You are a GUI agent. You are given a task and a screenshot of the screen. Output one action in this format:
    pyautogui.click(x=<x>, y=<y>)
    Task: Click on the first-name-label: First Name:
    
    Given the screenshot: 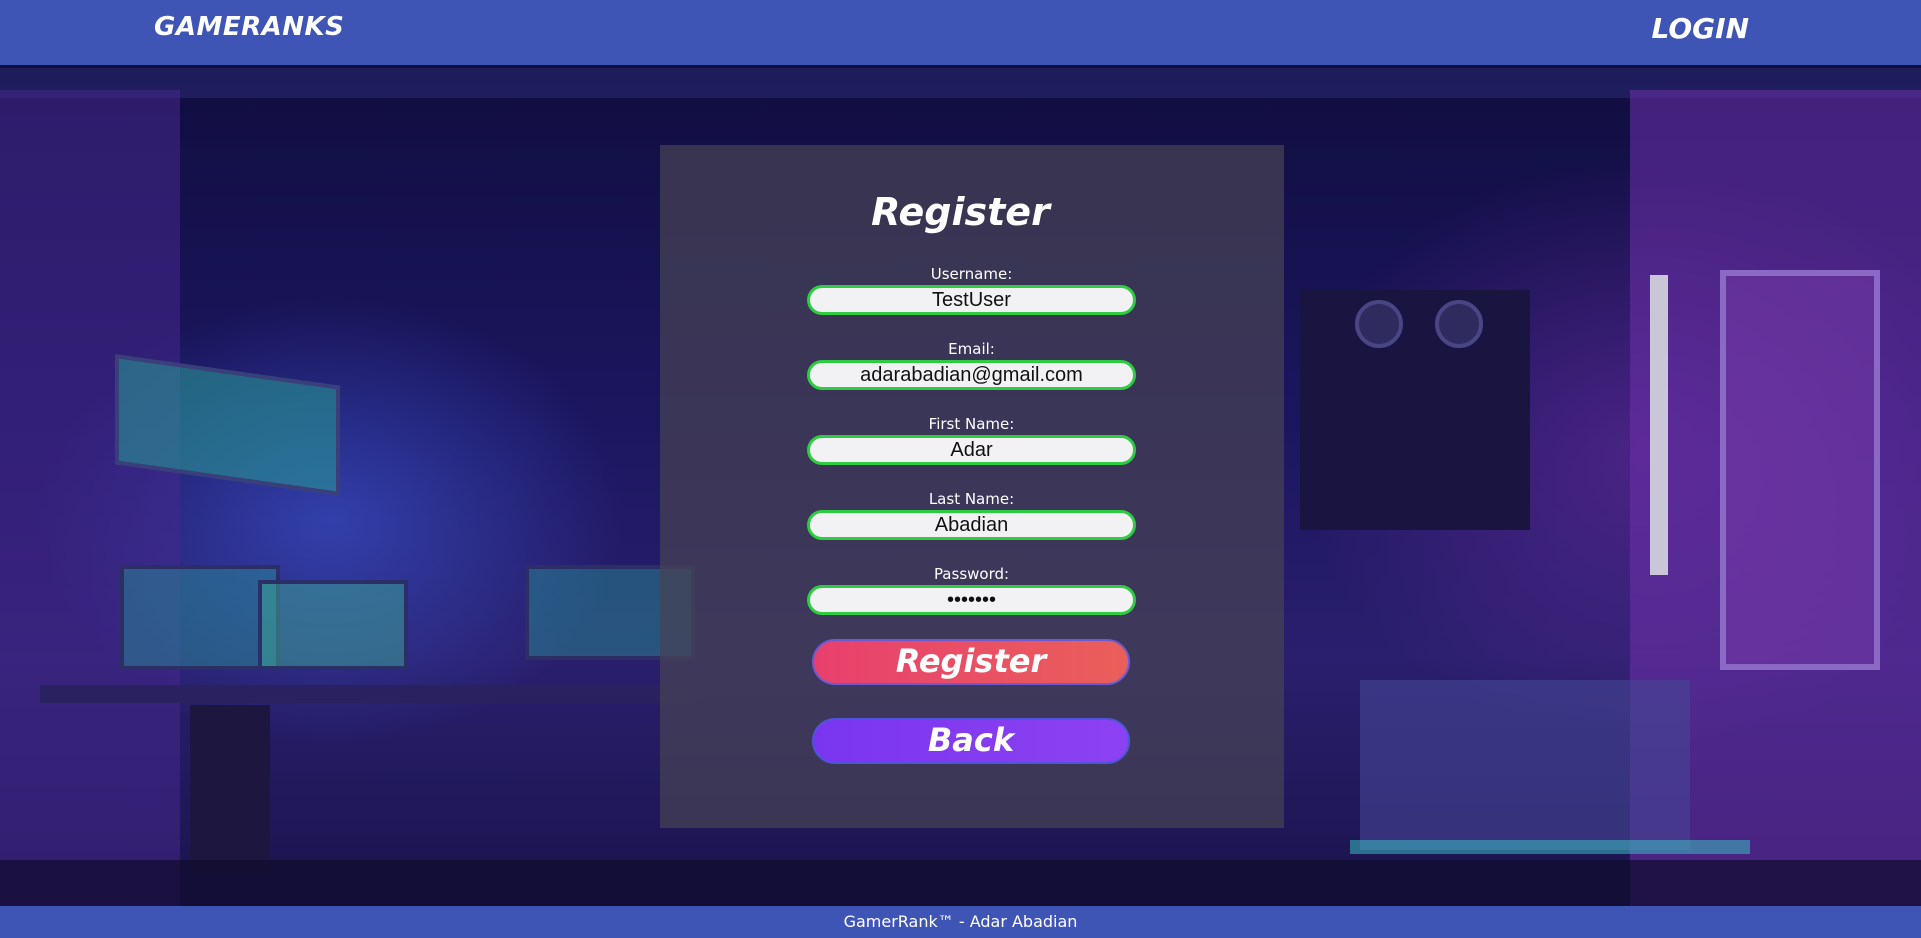 What is the action you would take?
    pyautogui.click(x=971, y=424)
    